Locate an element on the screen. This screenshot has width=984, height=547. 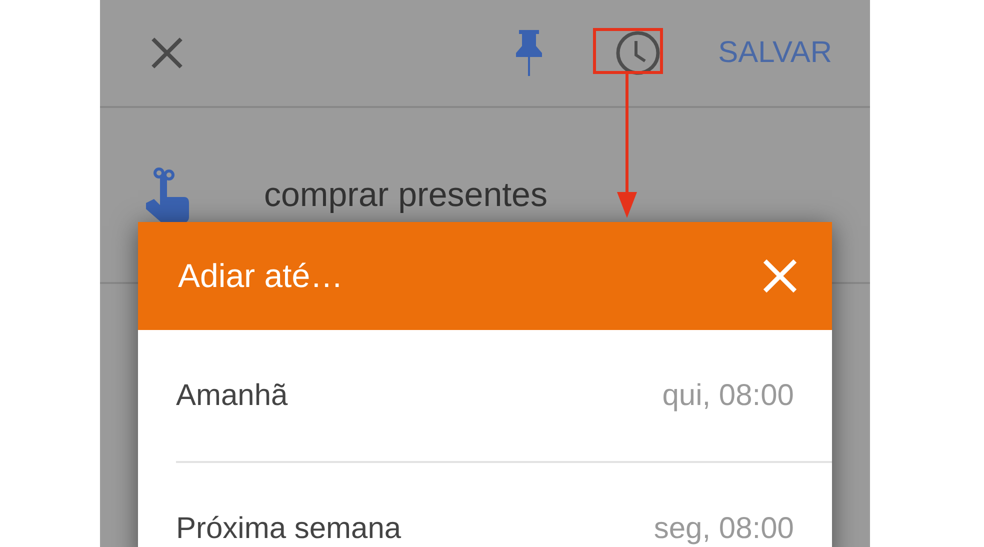
highlight-frame is located at coordinates (628, 51).